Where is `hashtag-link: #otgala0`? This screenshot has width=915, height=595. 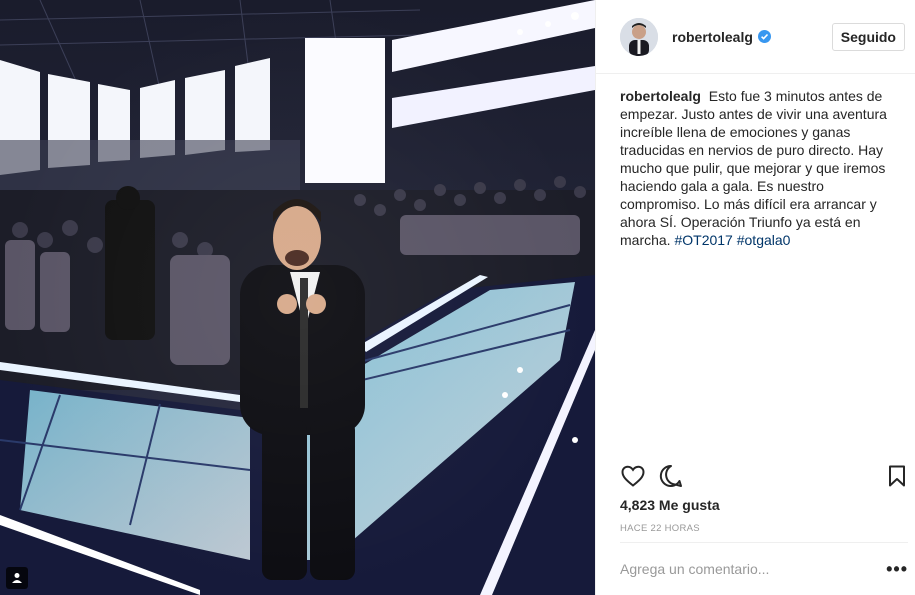
hashtag-link: #otgala0 is located at coordinates (764, 240).